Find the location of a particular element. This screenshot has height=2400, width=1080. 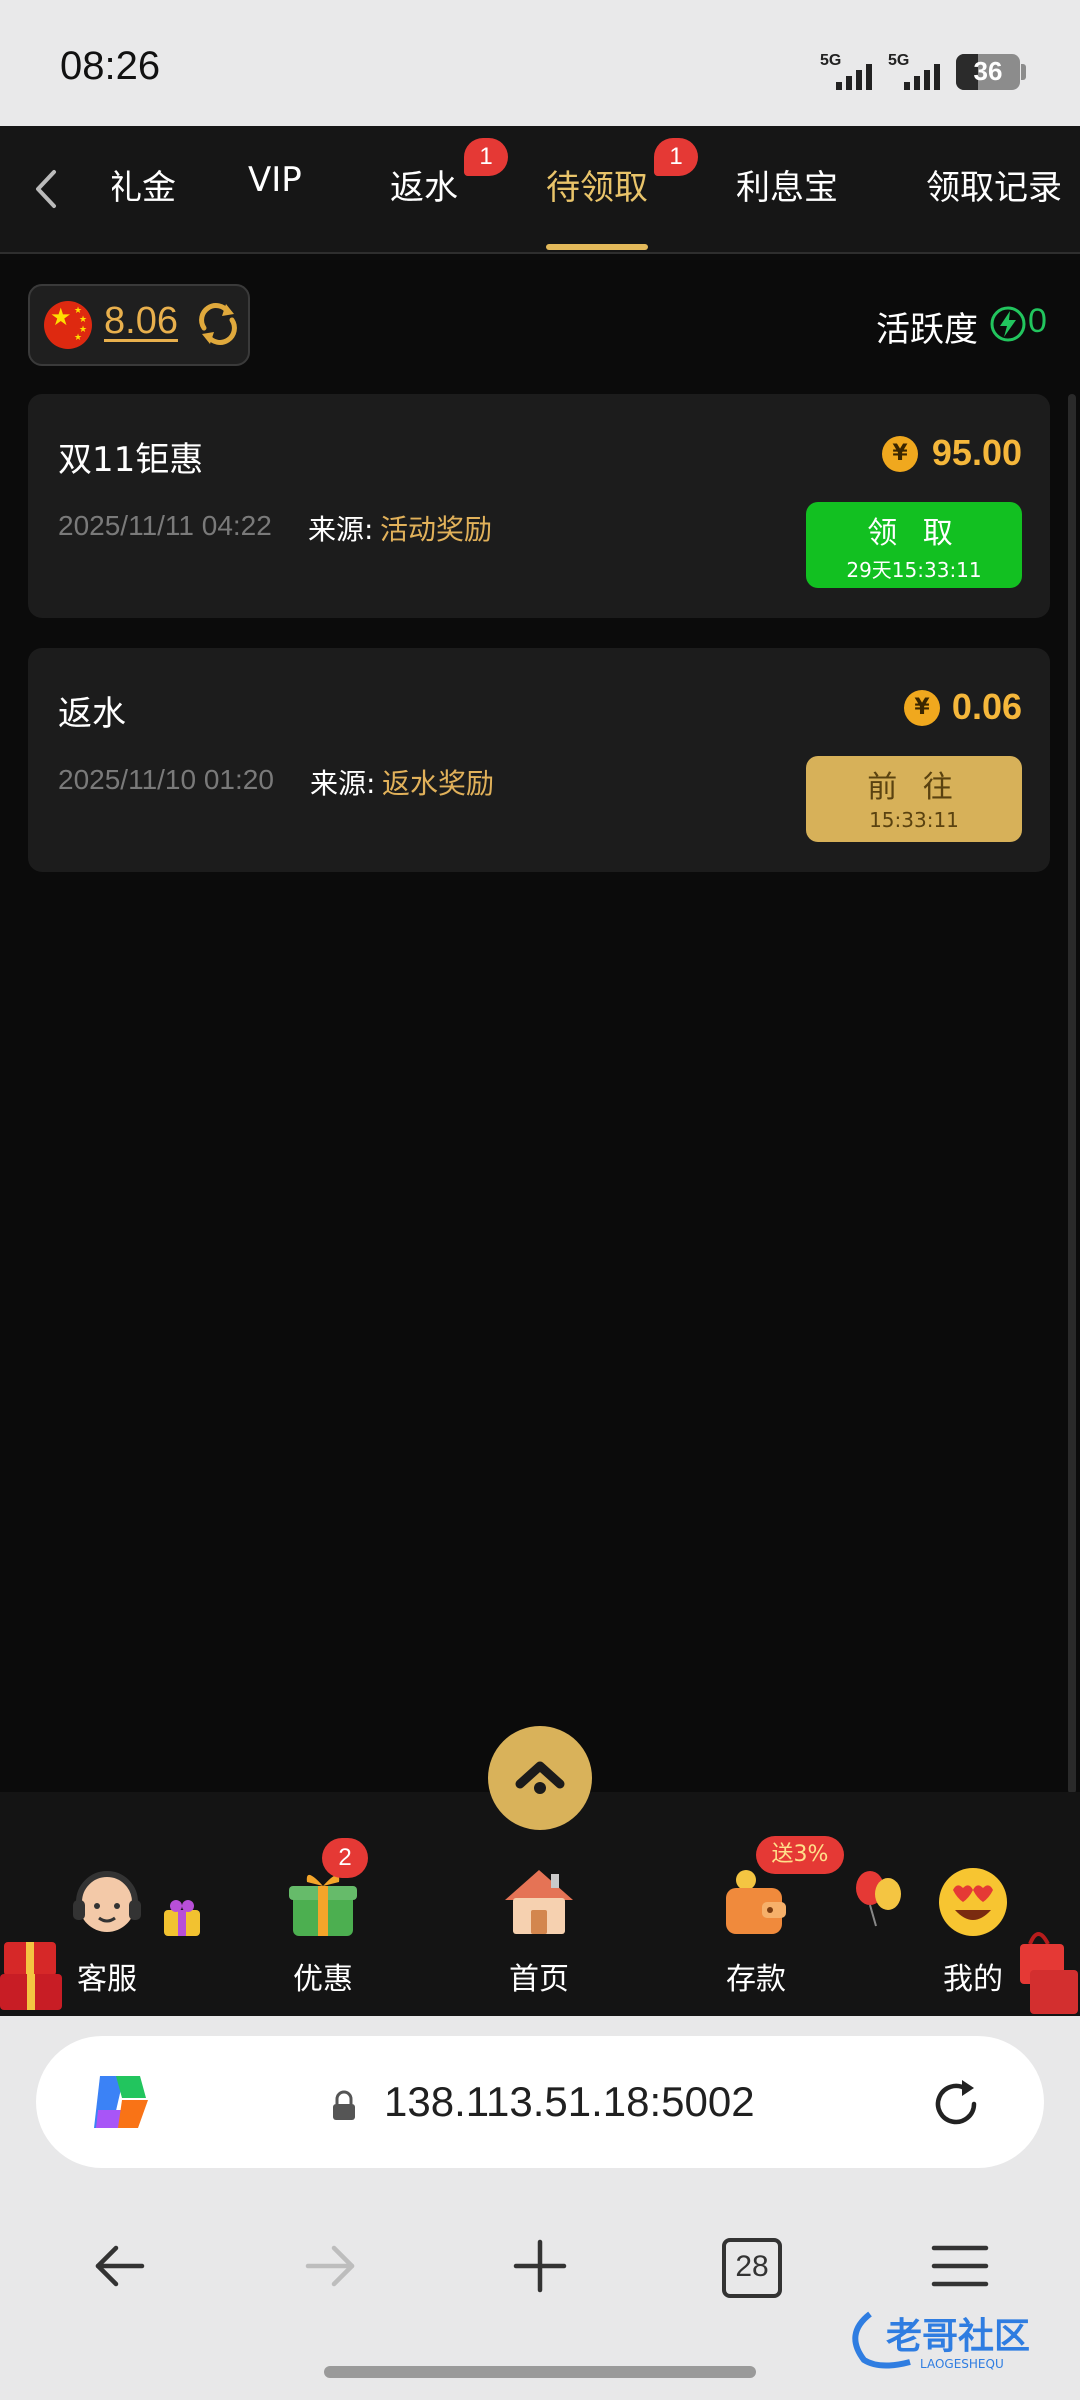

headset-agent-icon is located at coordinates (107, 1902).